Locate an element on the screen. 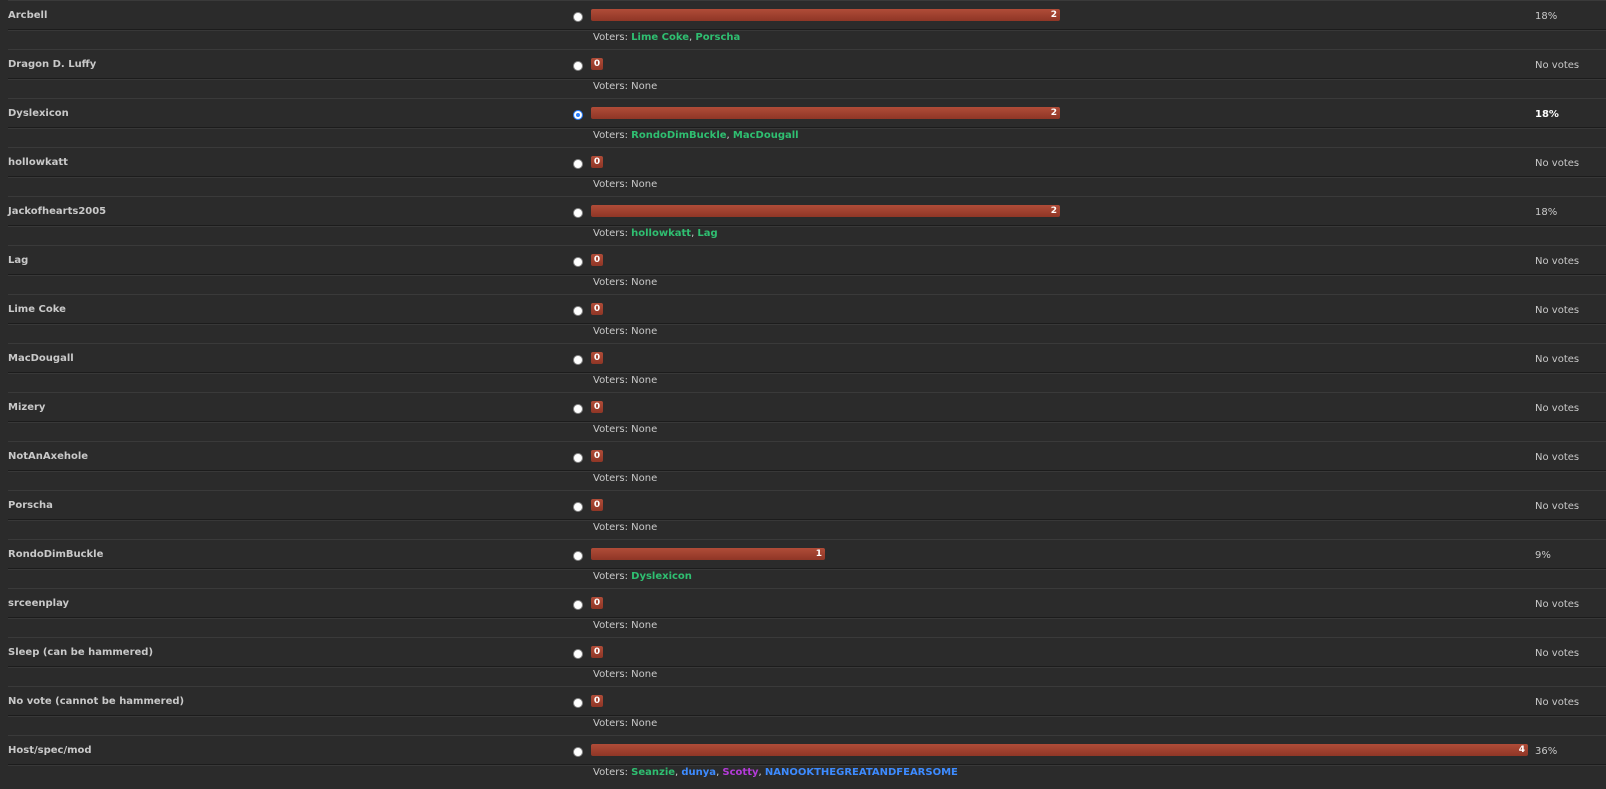 The image size is (1606, 789). option-name: Lime Coke is located at coordinates (37, 309).